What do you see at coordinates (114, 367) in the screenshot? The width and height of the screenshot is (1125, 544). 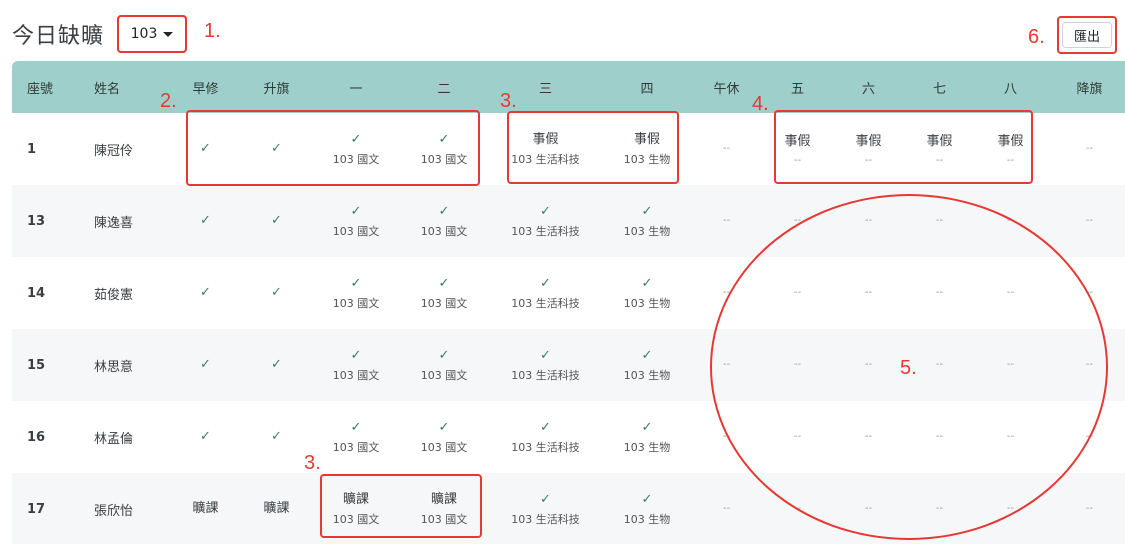 I see `student-name: 林思意` at bounding box center [114, 367].